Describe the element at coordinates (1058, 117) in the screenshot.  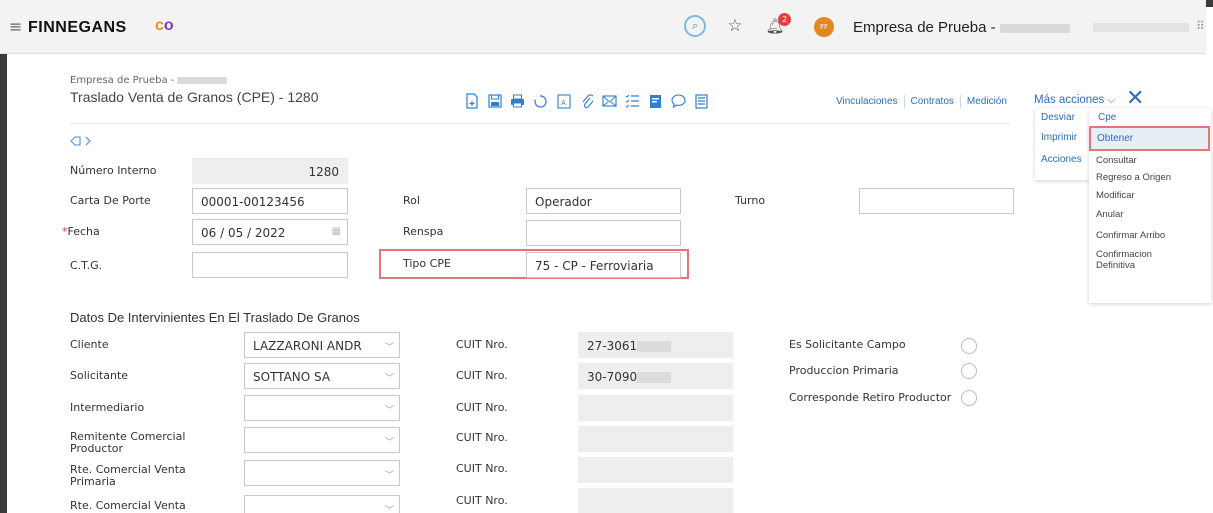
I see `menu-item-desviar: Desviar` at that location.